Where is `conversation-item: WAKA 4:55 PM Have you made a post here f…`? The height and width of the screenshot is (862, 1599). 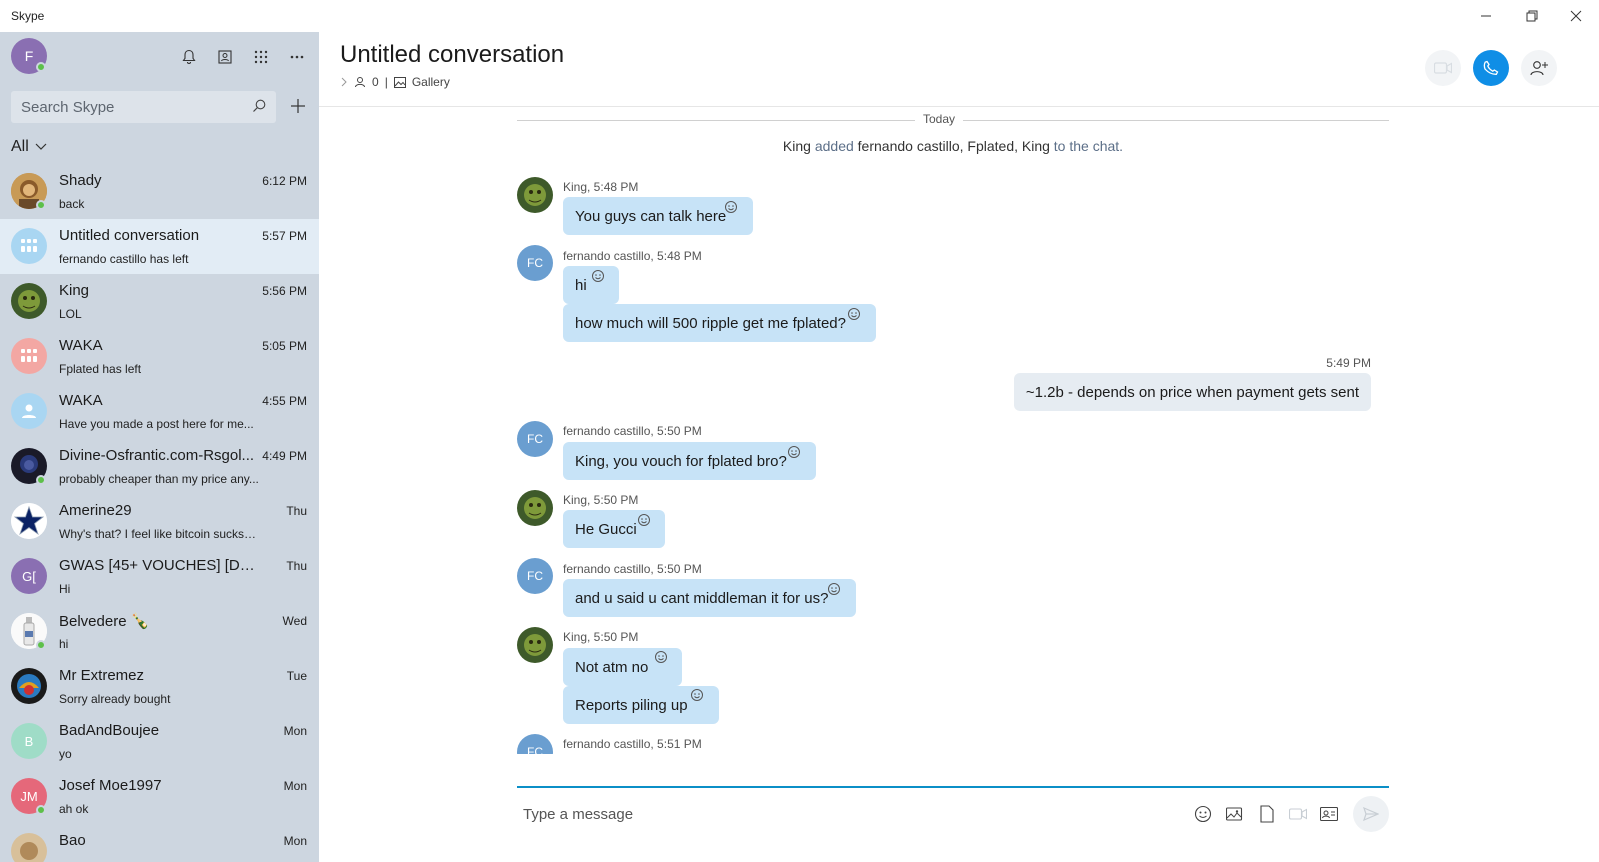
conversation-item: WAKA 4:55 PM Have you made a post here f… is located at coordinates (159, 411).